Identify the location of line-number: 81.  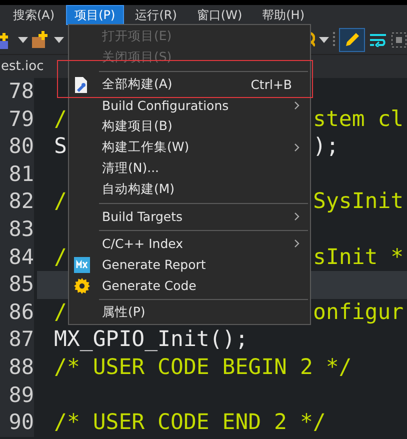
(17, 174).